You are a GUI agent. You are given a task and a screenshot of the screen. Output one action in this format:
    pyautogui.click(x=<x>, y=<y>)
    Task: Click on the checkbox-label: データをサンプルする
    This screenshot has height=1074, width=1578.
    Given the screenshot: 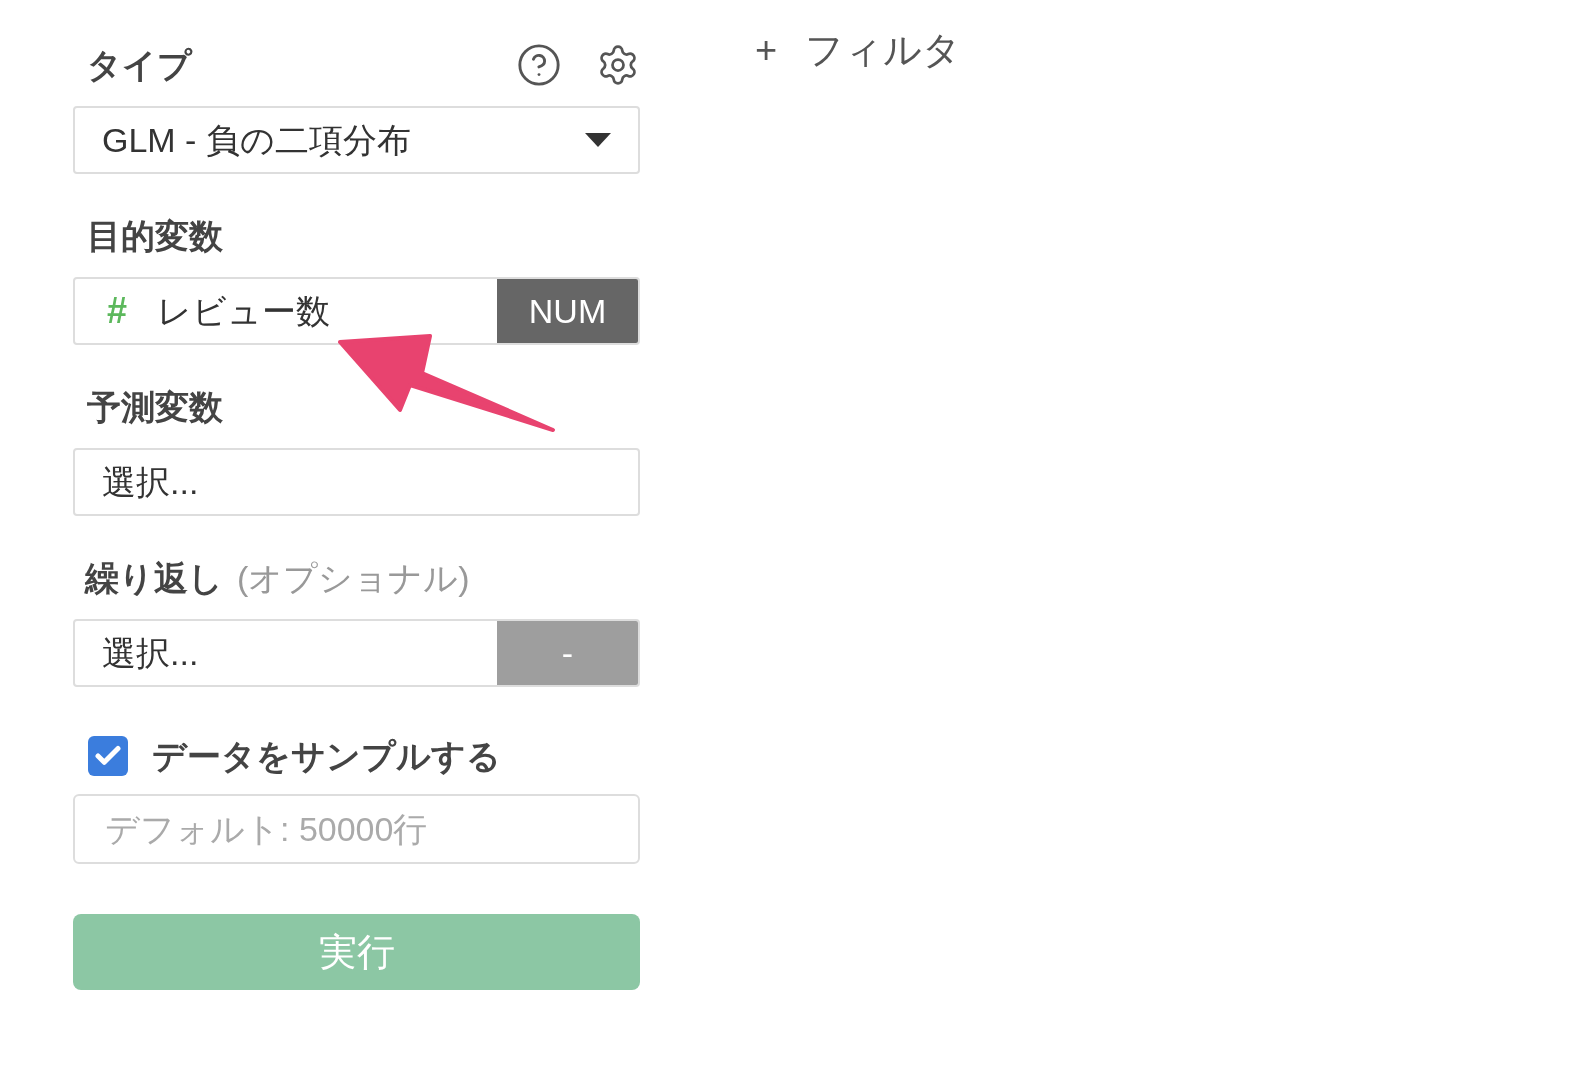 What is the action you would take?
    pyautogui.click(x=326, y=756)
    